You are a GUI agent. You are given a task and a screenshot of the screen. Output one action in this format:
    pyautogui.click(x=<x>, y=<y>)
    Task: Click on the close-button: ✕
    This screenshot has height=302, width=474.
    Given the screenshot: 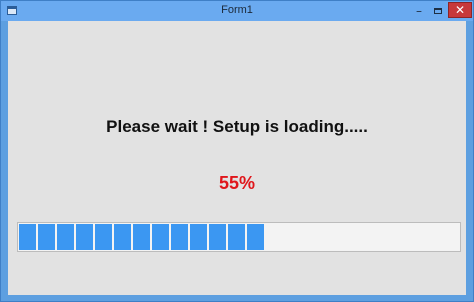 What is the action you would take?
    pyautogui.click(x=460, y=10)
    